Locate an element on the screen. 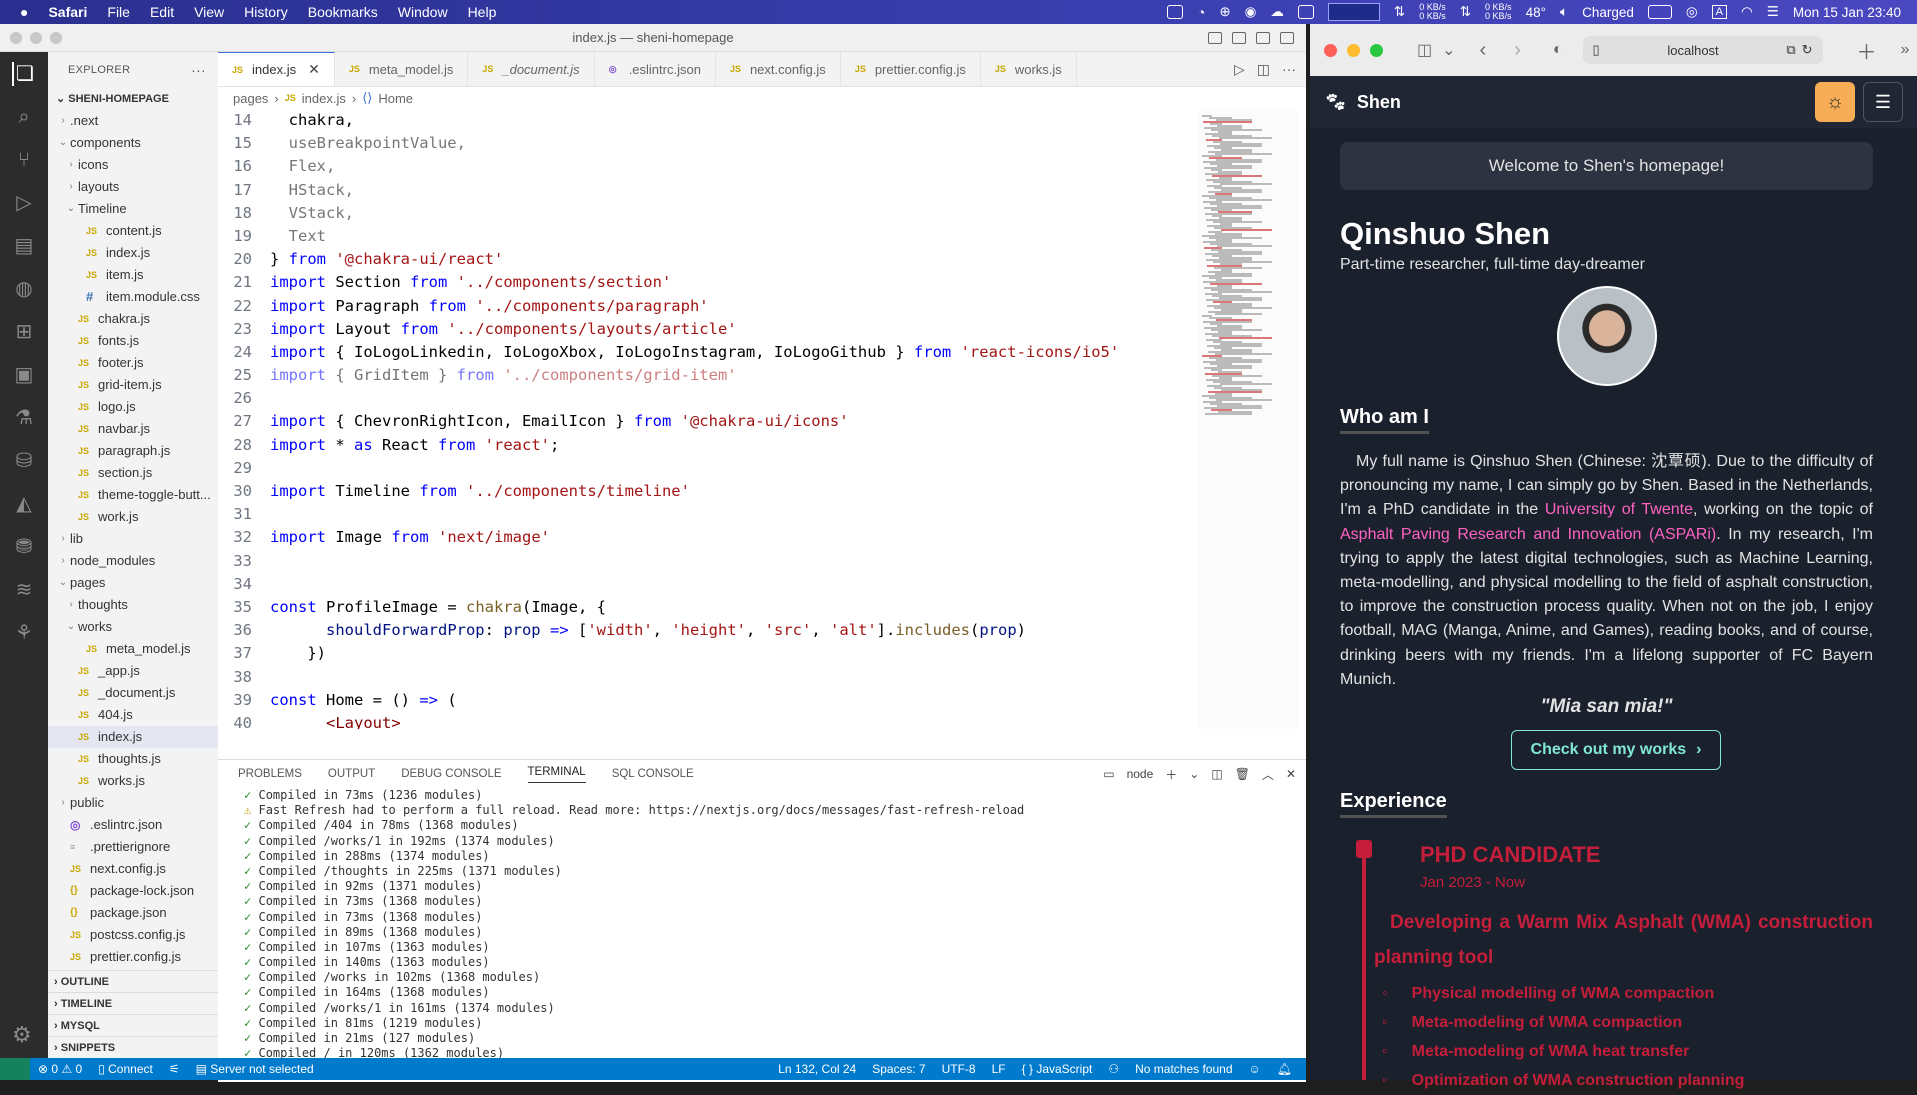 The width and height of the screenshot is (1917, 1095). tree-file: JS work.js is located at coordinates (133, 517).